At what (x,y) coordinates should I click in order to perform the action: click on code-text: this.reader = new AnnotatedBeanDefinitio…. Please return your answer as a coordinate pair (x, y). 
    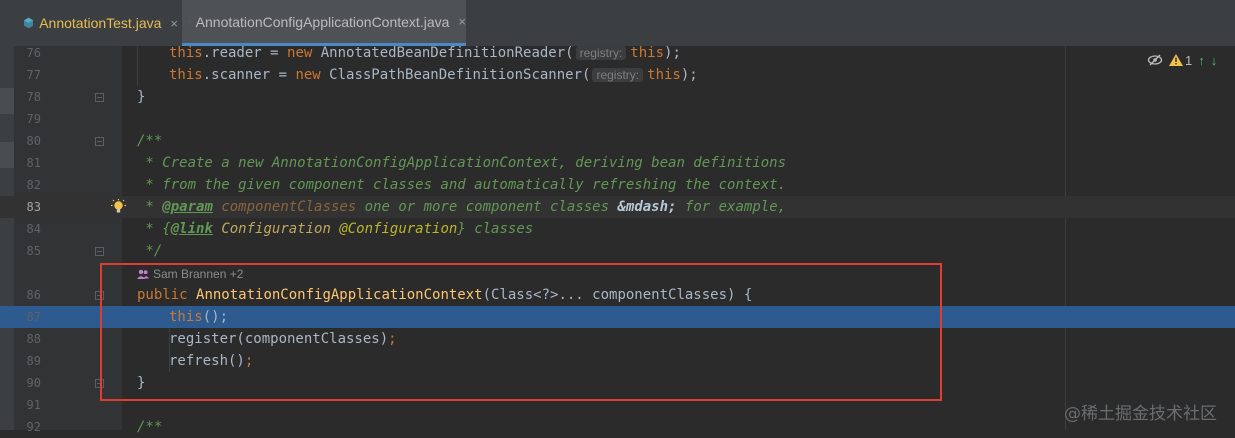
    Looking at the image, I should click on (425, 53).